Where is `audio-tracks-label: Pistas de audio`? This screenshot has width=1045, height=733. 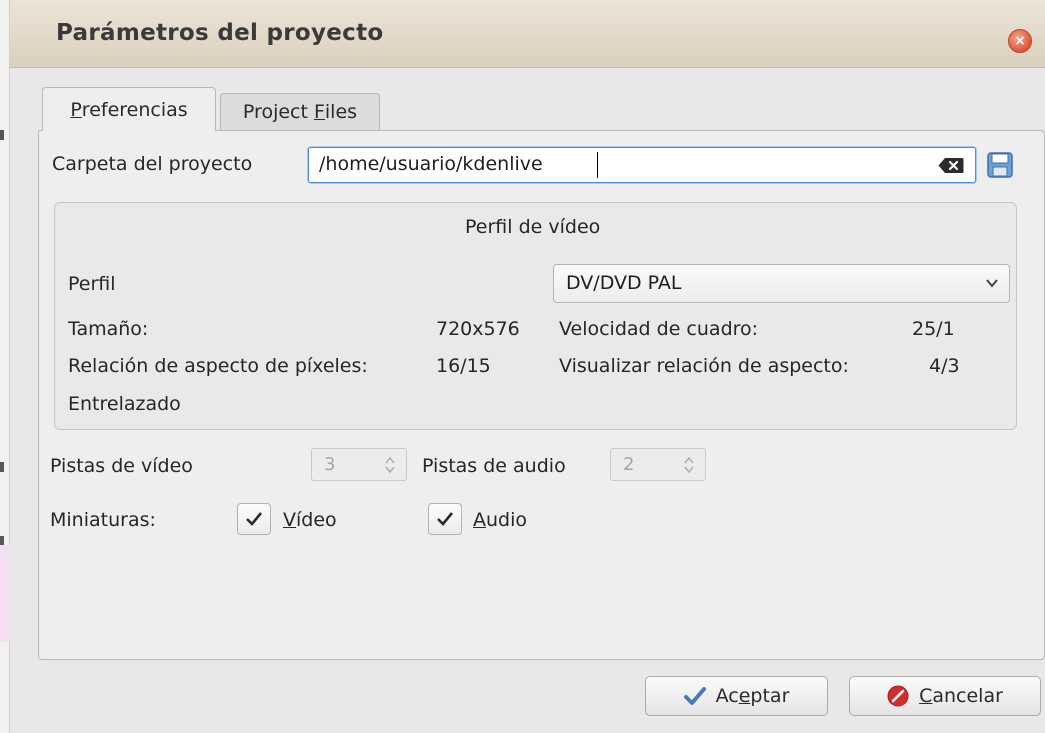
audio-tracks-label: Pistas de audio is located at coordinates (494, 466).